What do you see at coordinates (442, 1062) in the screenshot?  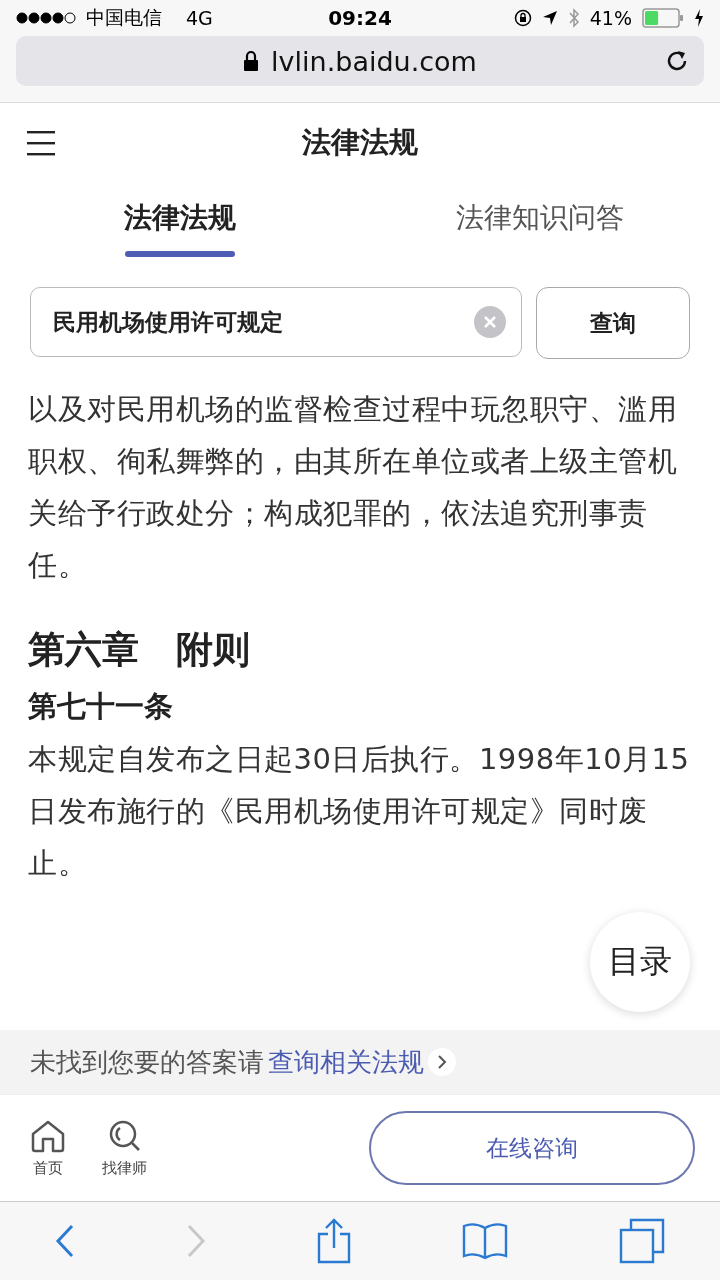 I see `chevron-right-icon` at bounding box center [442, 1062].